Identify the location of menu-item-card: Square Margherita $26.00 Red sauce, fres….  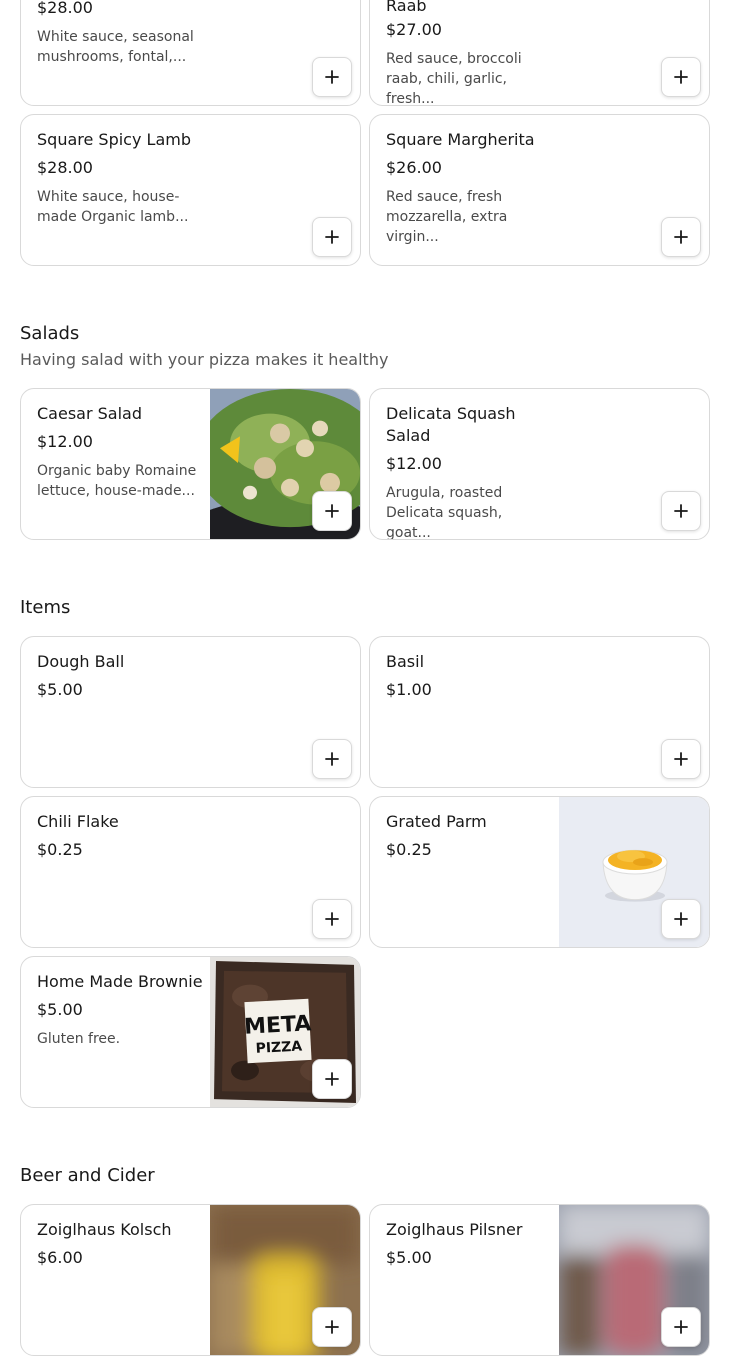
(539, 190).